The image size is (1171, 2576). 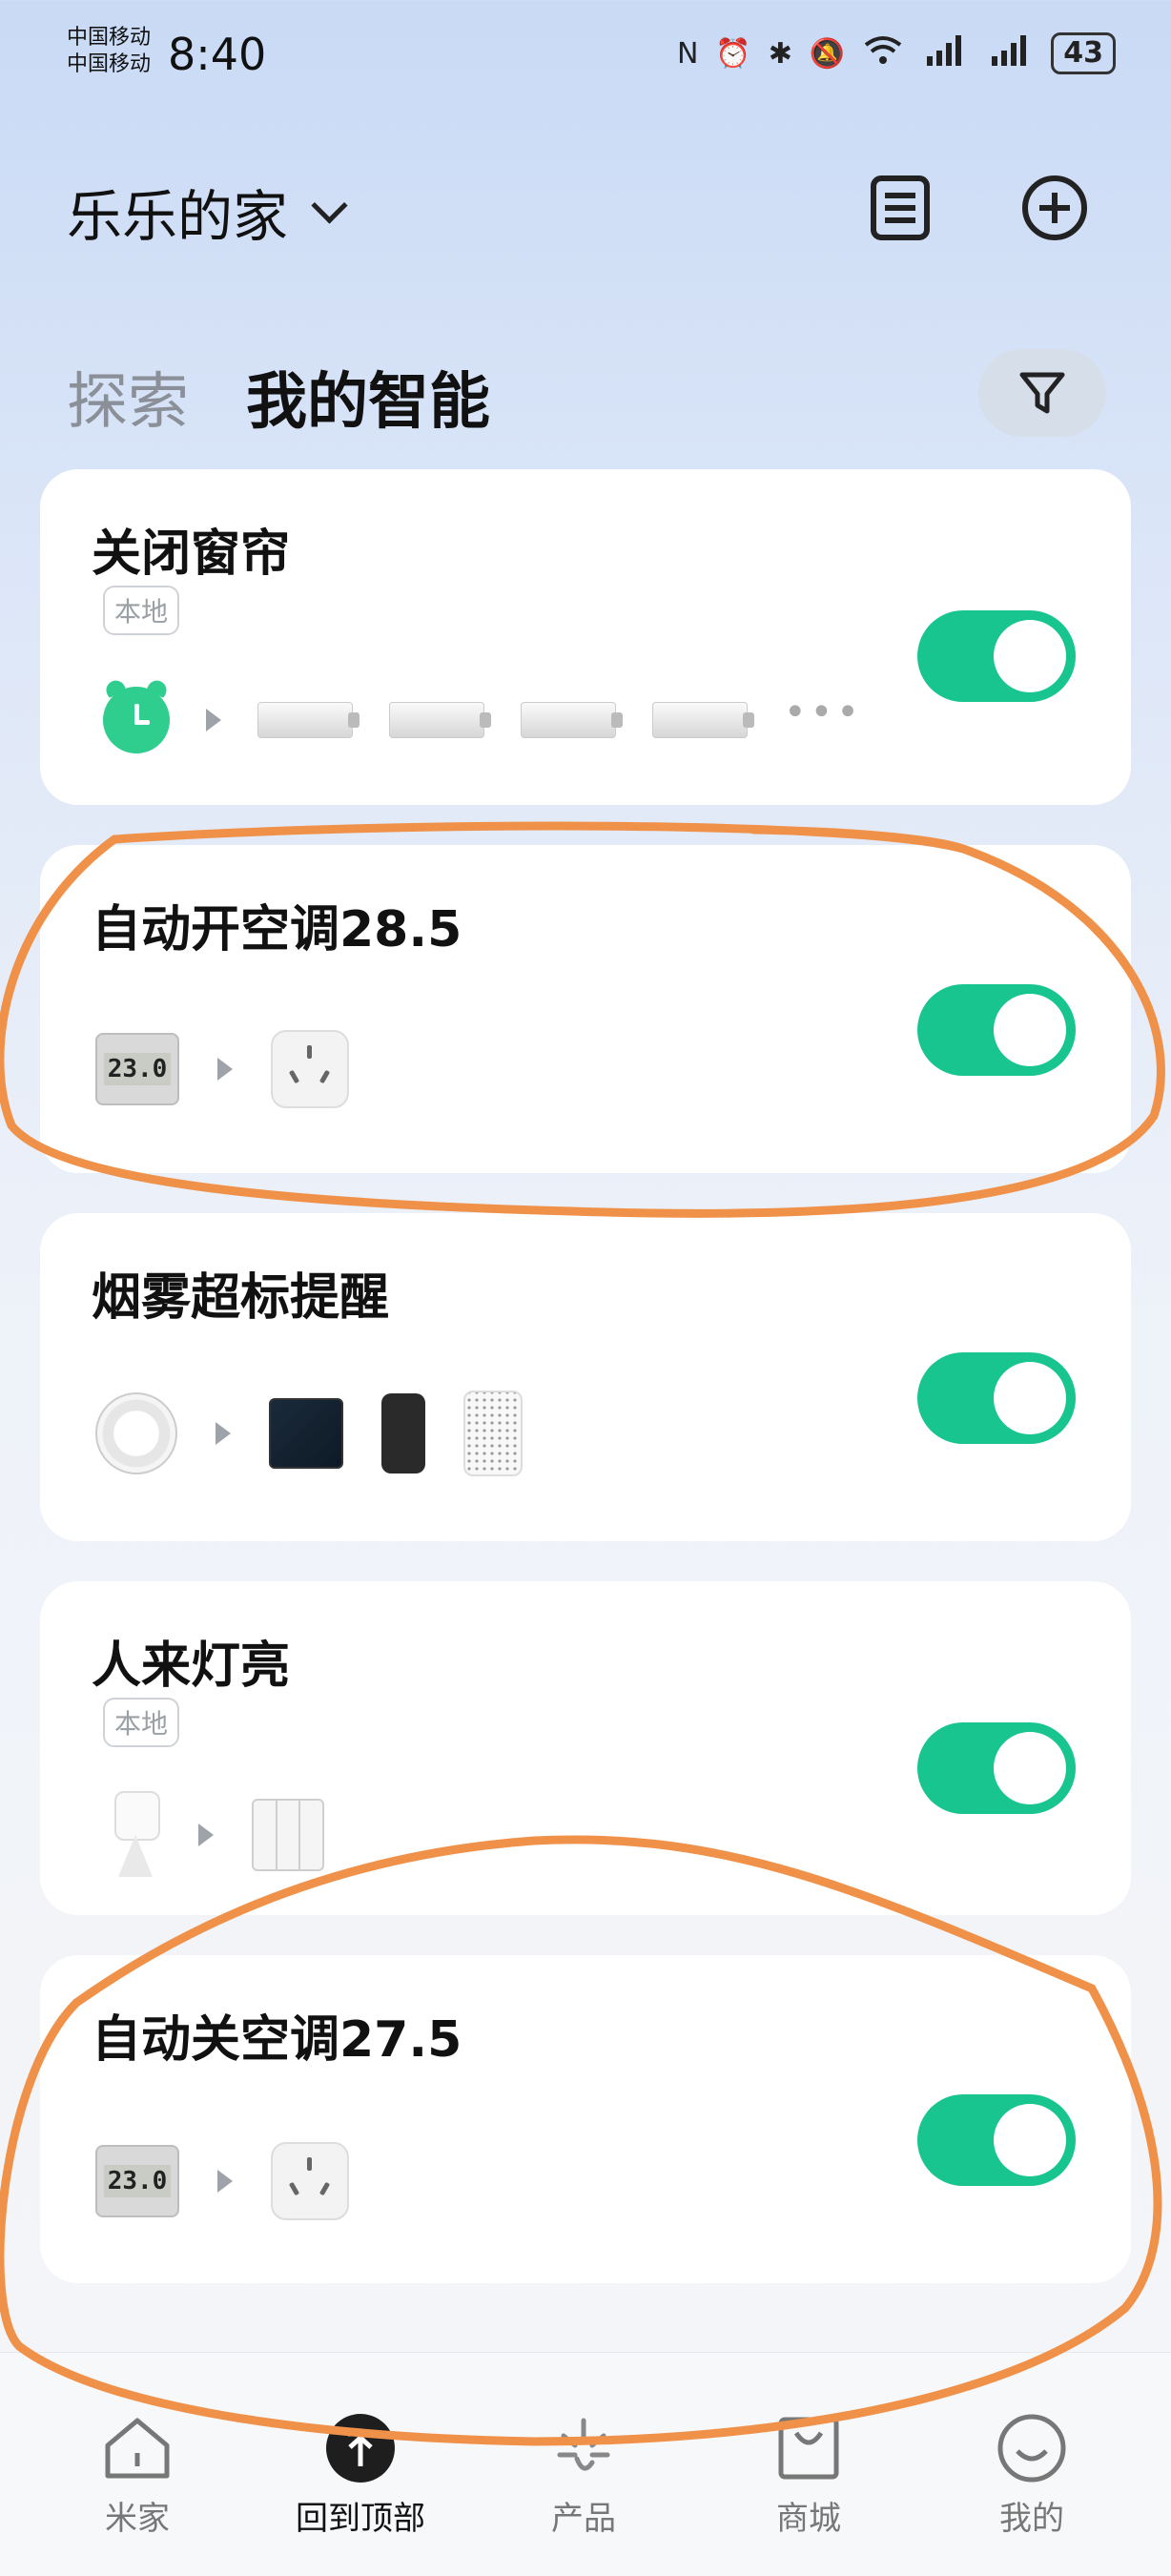 What do you see at coordinates (368, 397) in the screenshot?
I see `tab-my-smart: 我的智能` at bounding box center [368, 397].